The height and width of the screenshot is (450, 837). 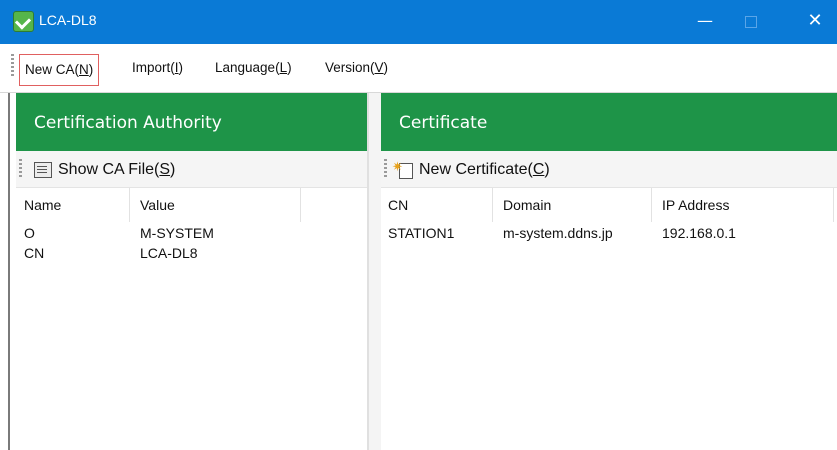 I want to click on new-certificate-key: C, so click(x=538, y=169).